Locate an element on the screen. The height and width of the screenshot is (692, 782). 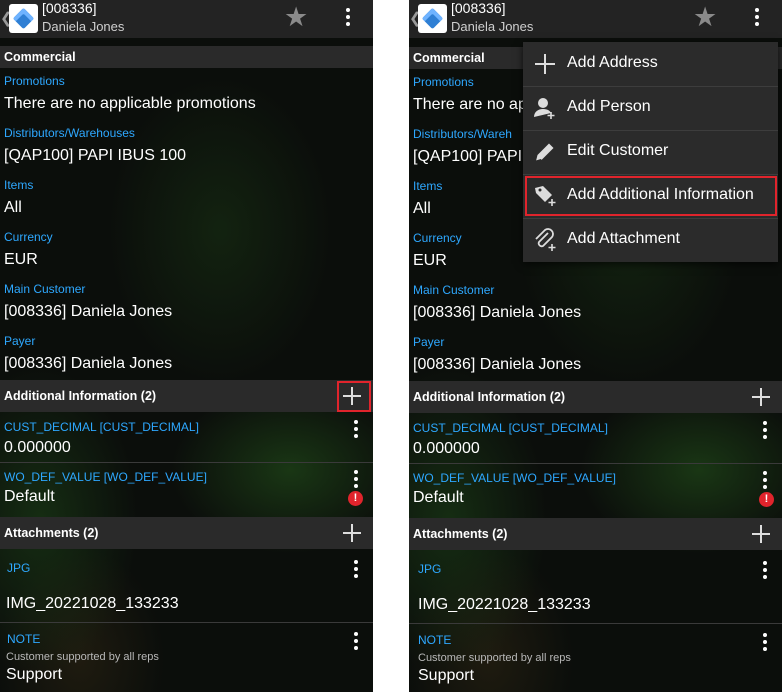
menu-item-edit-customer: Edit Customer is located at coordinates (650, 152).